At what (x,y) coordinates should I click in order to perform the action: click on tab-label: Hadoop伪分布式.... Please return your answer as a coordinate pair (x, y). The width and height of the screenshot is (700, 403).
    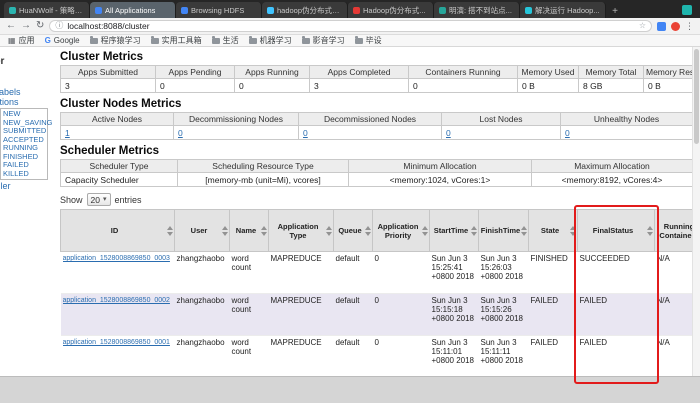
    Looking at the image, I should click on (394, 10).